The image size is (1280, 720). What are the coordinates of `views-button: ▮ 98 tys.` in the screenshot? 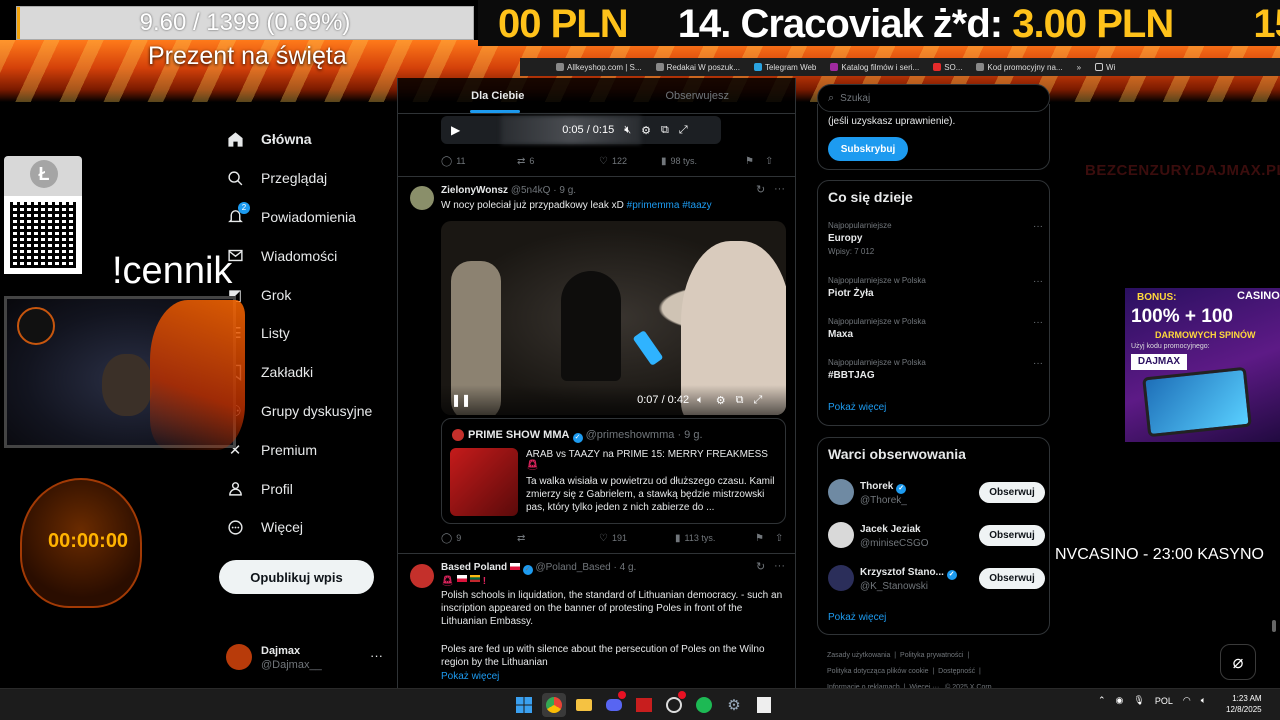 It's located at (703, 161).